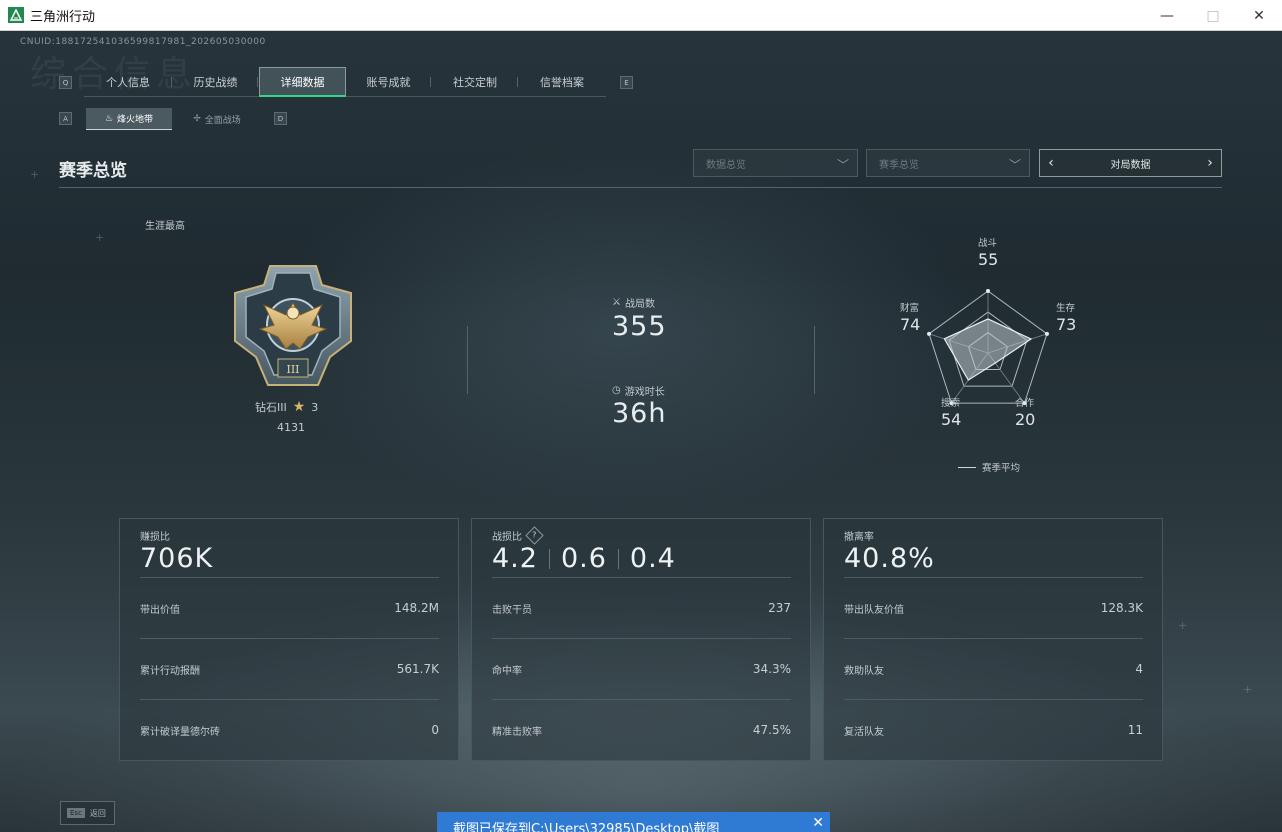 This screenshot has height=832, width=1282. What do you see at coordinates (170, 671) in the screenshot?
I see `stat-row-label: 累计行动报酬` at bounding box center [170, 671].